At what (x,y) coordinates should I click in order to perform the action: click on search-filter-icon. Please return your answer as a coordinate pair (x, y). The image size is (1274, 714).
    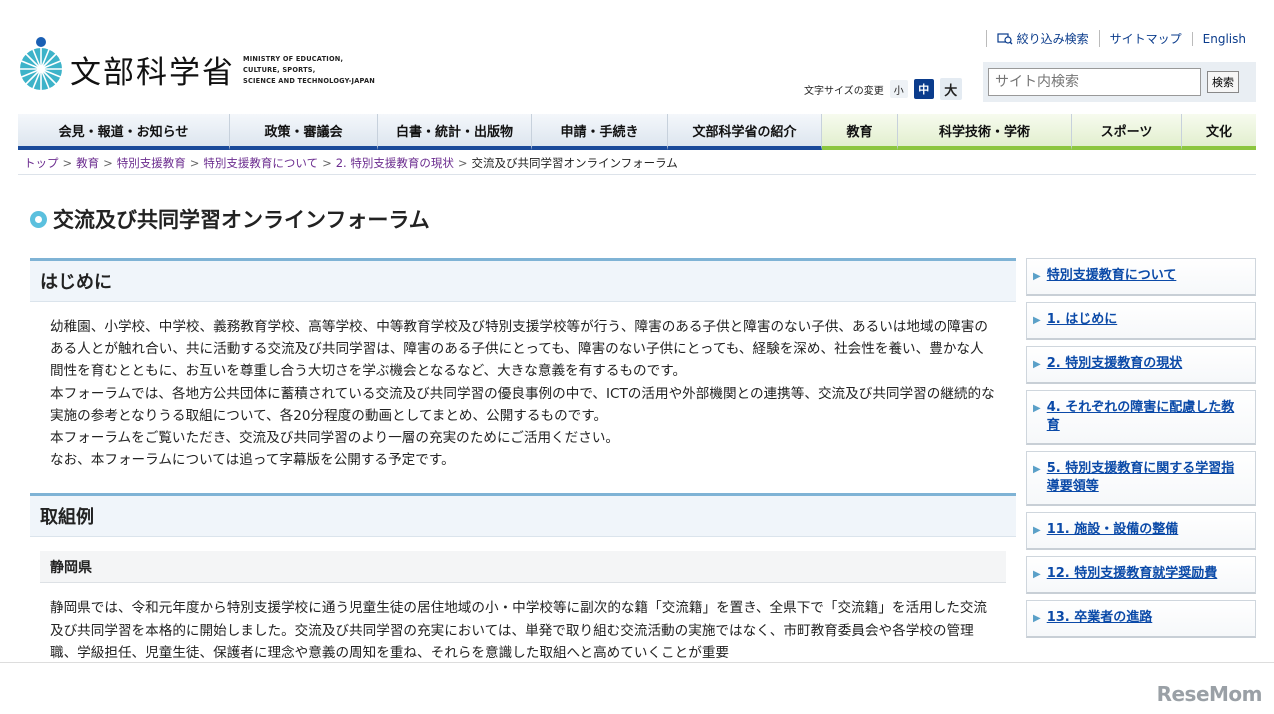
    Looking at the image, I should click on (1005, 38).